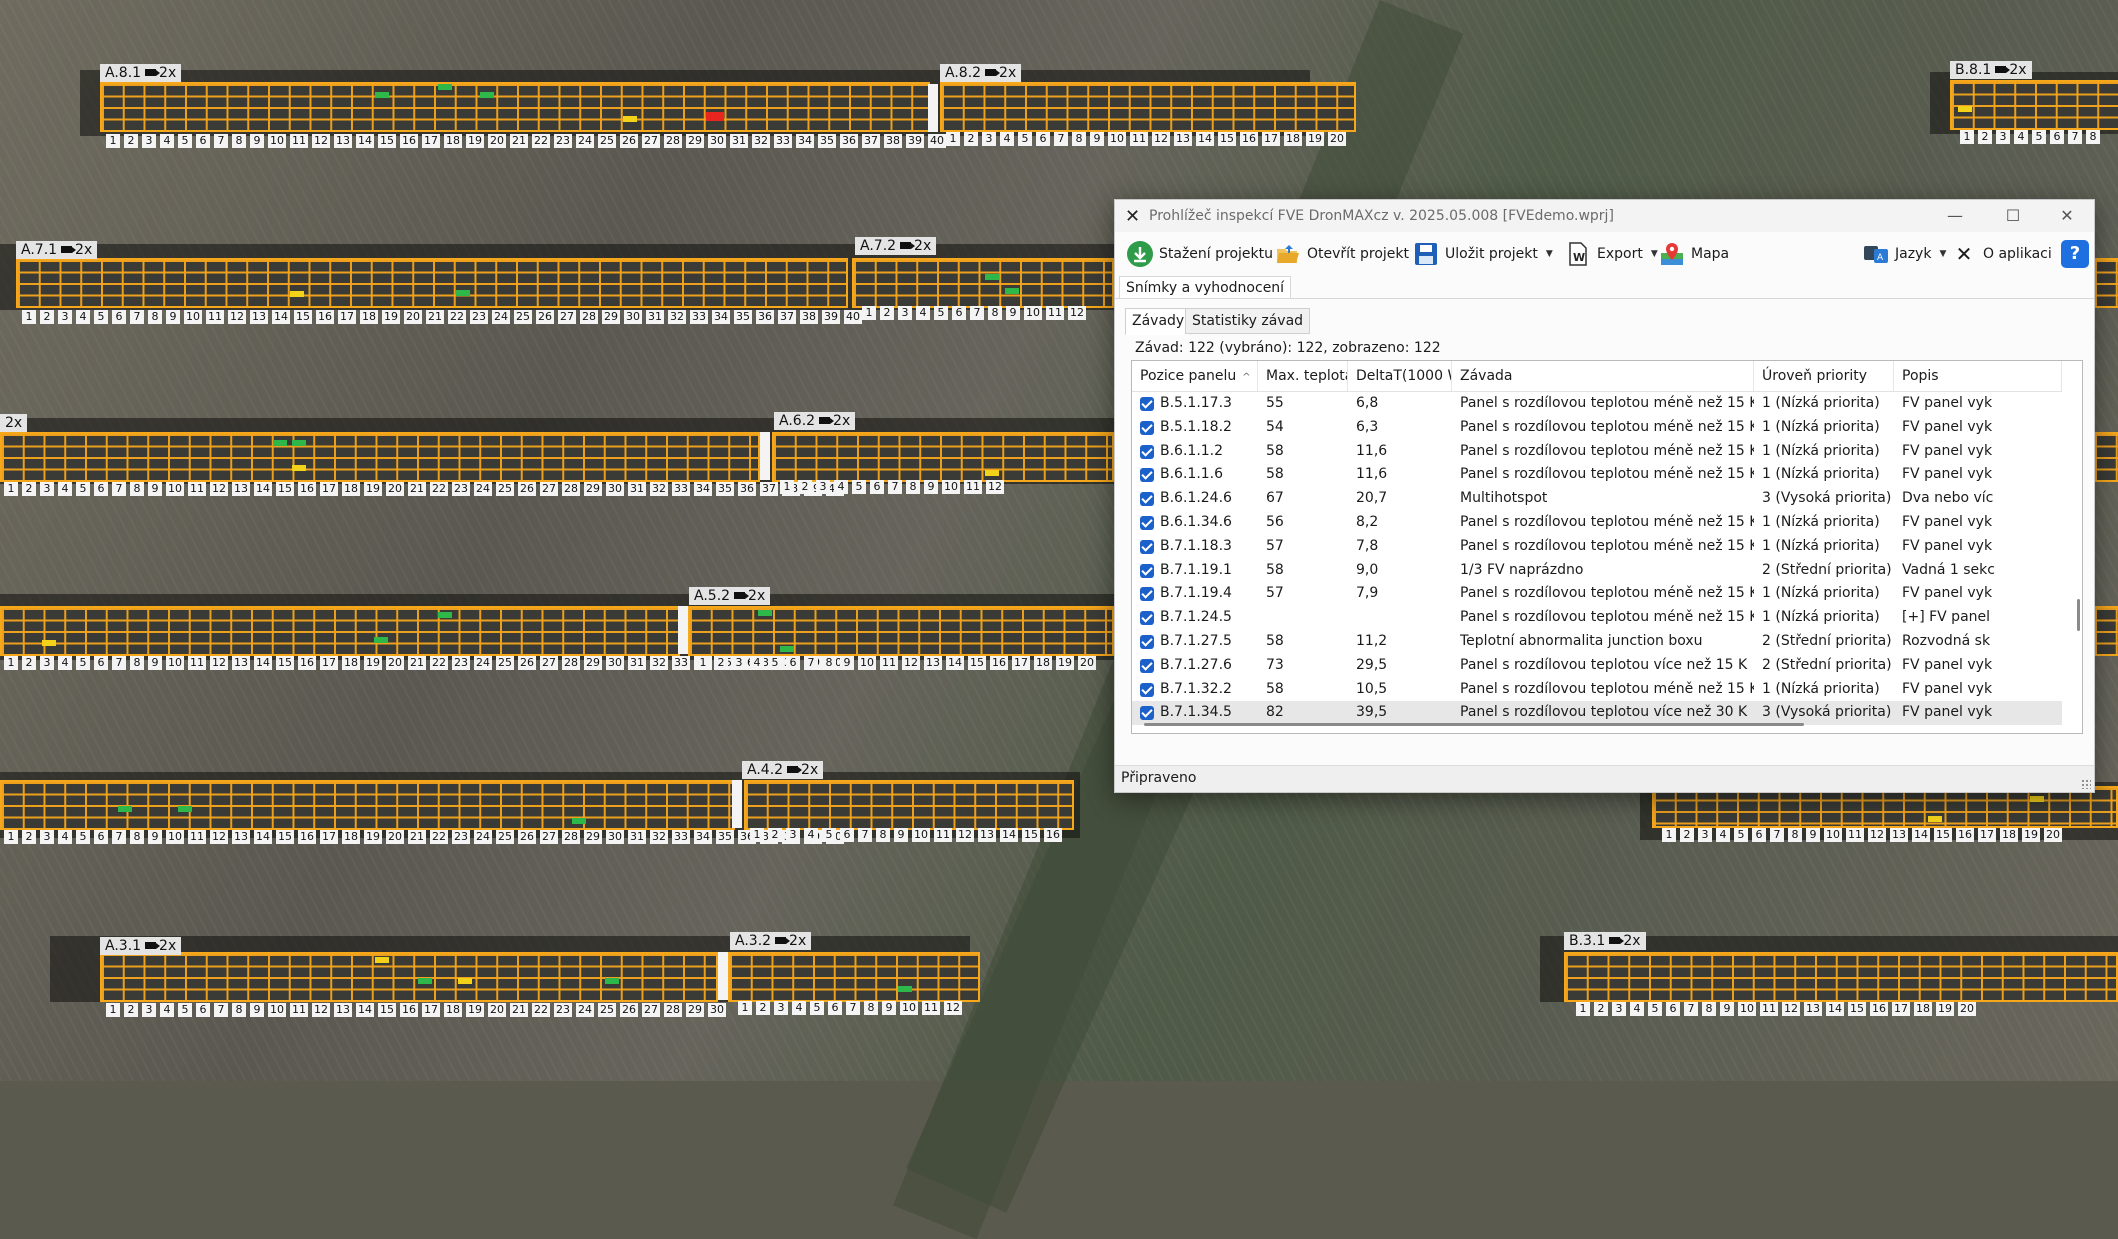 The width and height of the screenshot is (2118, 1239). Describe the element at coordinates (1248, 321) in the screenshot. I see `tab-defect-statistics: Statistiky závad` at that location.